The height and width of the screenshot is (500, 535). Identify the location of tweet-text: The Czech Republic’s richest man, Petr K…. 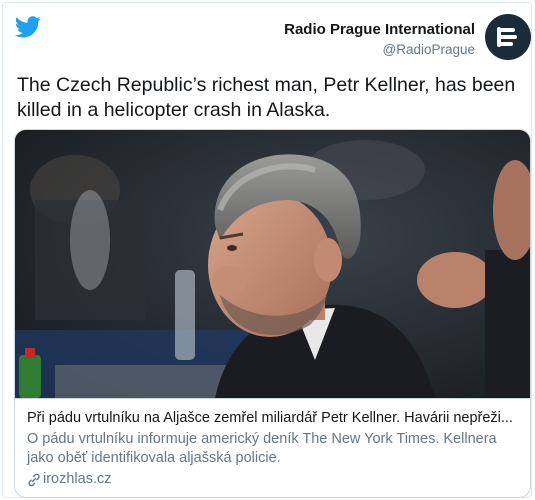
(266, 97).